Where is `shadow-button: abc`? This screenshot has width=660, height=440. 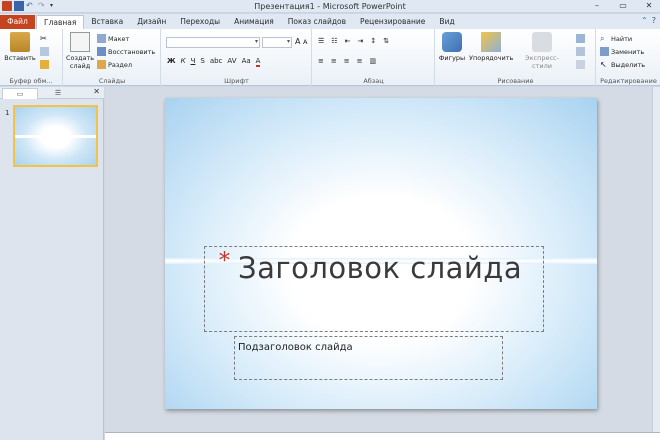 shadow-button: abc is located at coordinates (216, 62).